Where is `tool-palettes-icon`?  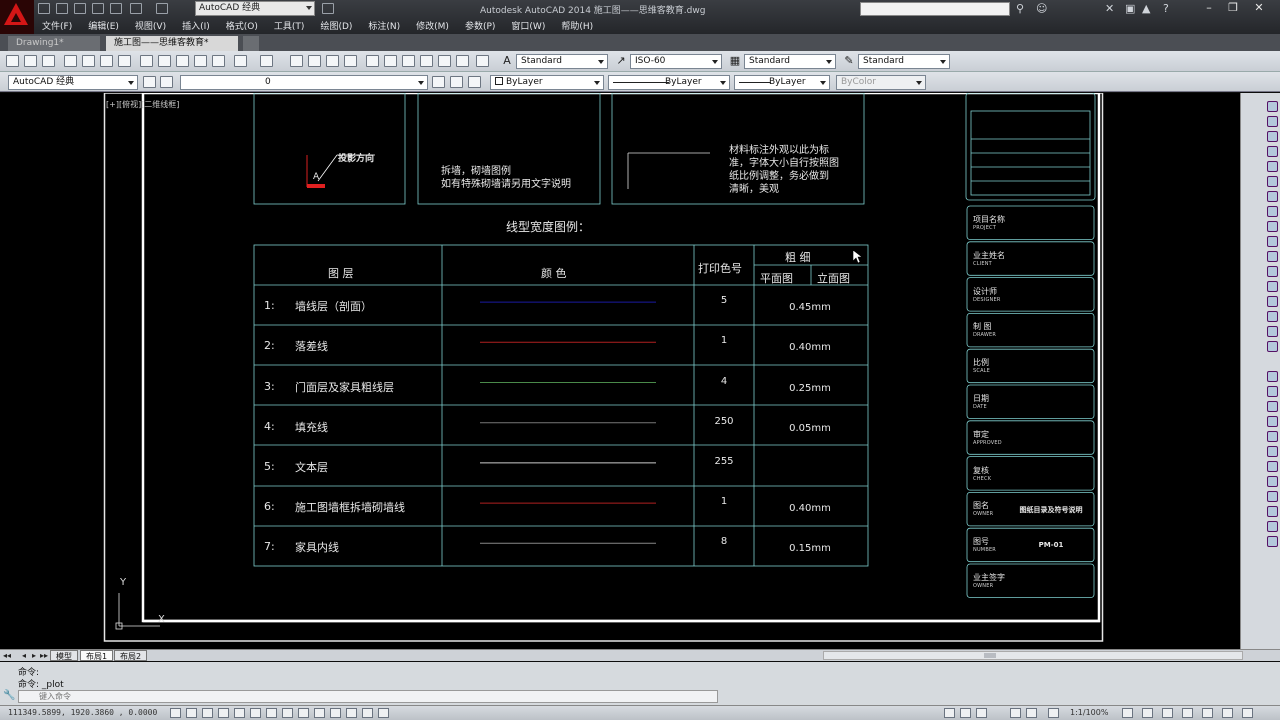
tool-palettes-icon is located at coordinates (408, 61).